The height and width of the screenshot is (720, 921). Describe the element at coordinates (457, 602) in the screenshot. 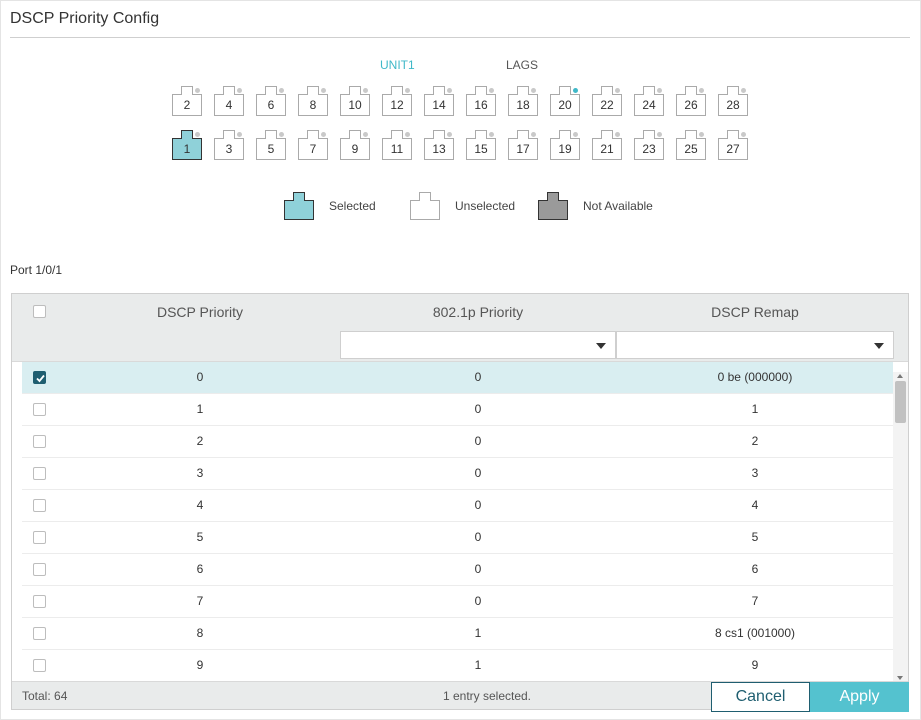

I see `table-row: 7 0 7` at that location.